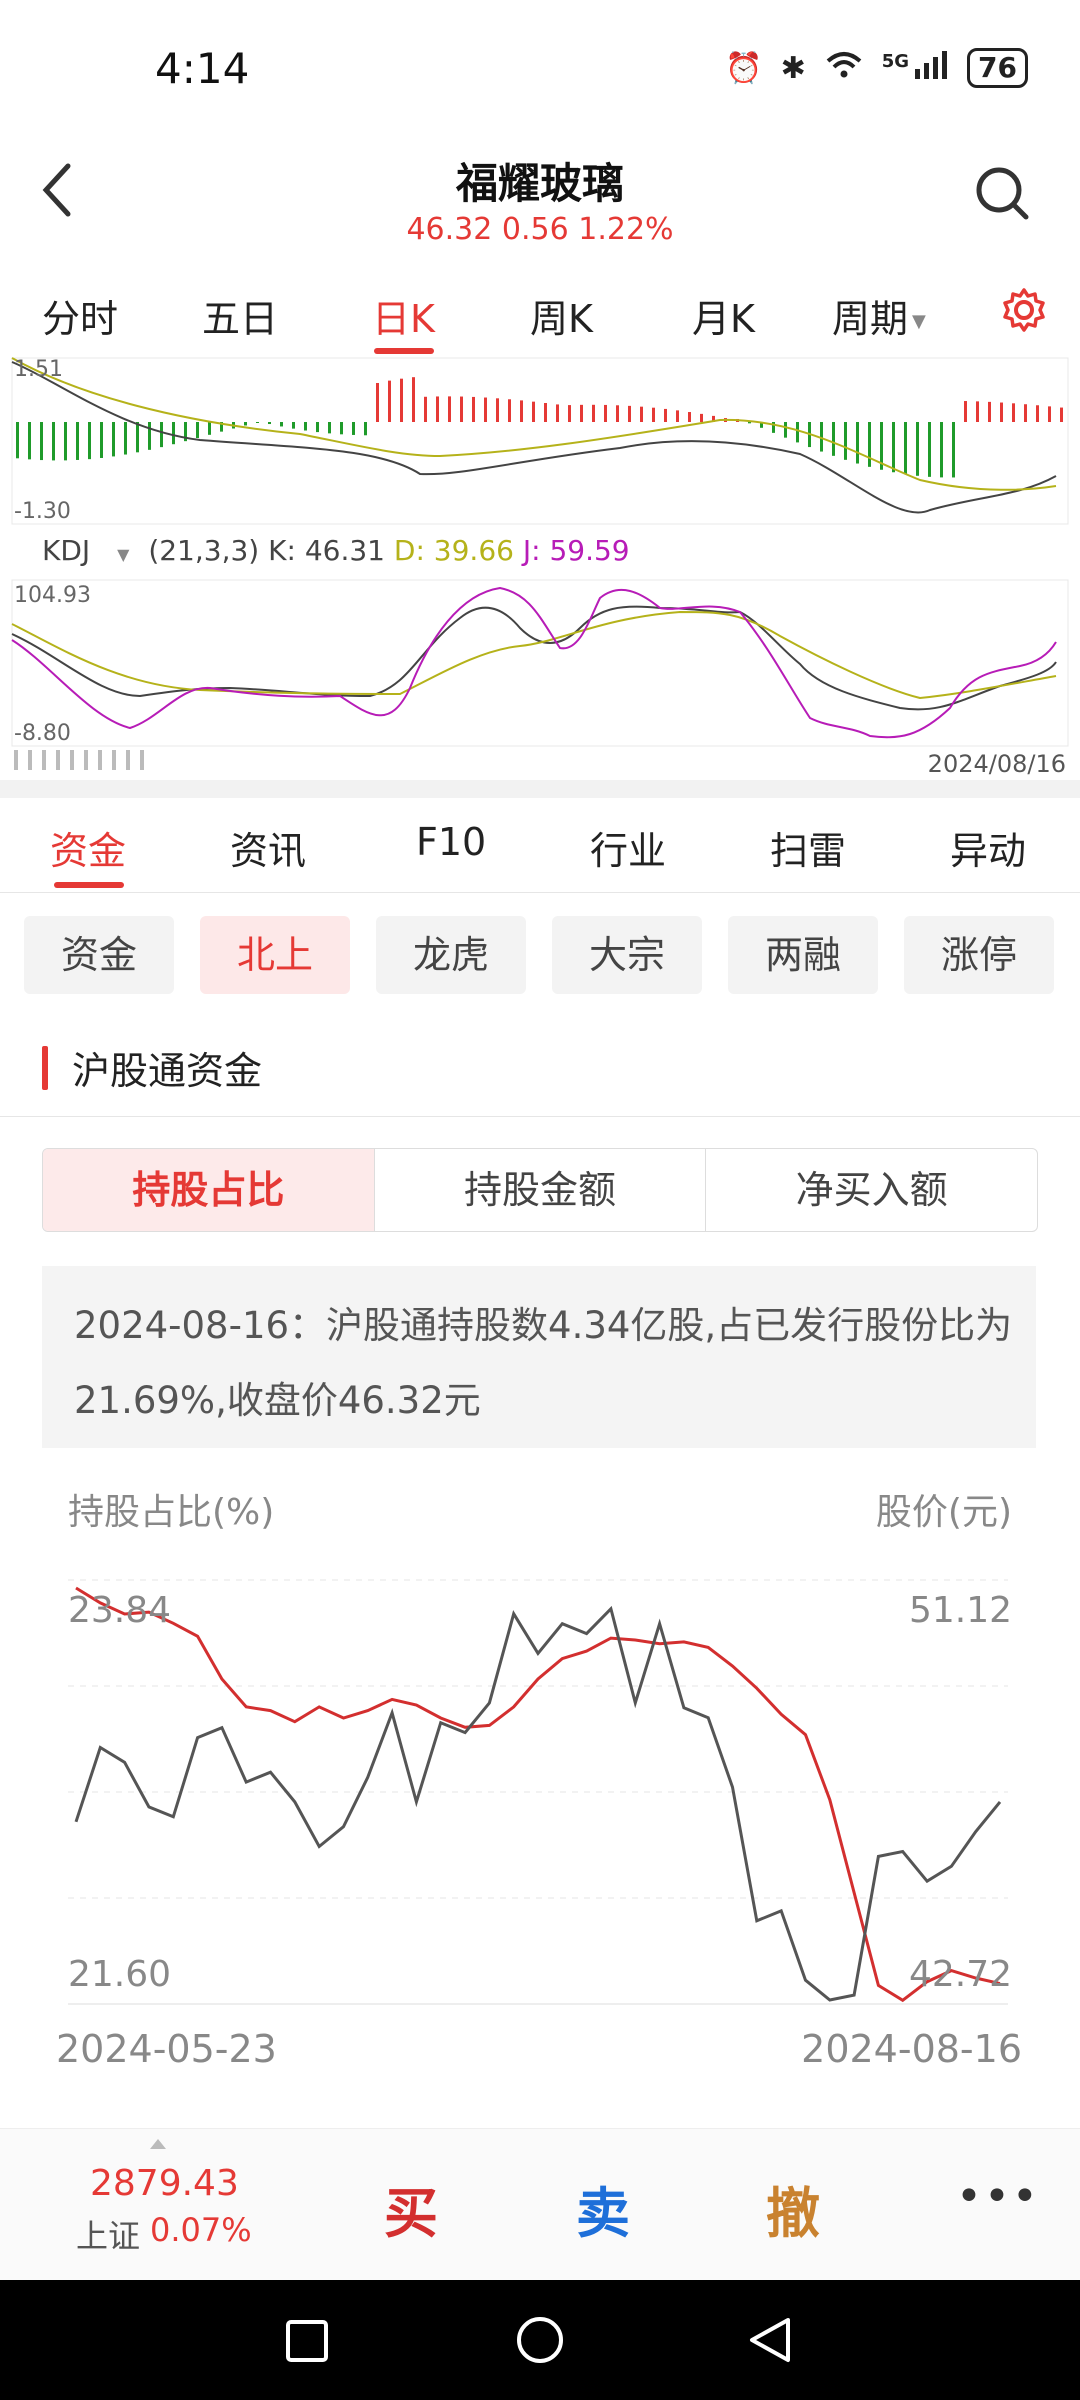  I want to click on caret-down-icon: ▼, so click(123, 554).